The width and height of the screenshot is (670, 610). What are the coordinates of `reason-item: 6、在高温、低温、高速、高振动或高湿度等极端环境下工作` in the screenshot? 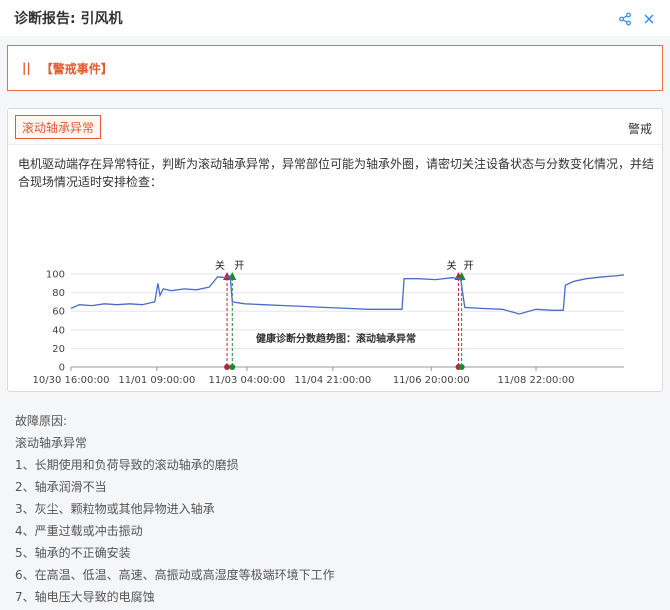 It's located at (175, 575).